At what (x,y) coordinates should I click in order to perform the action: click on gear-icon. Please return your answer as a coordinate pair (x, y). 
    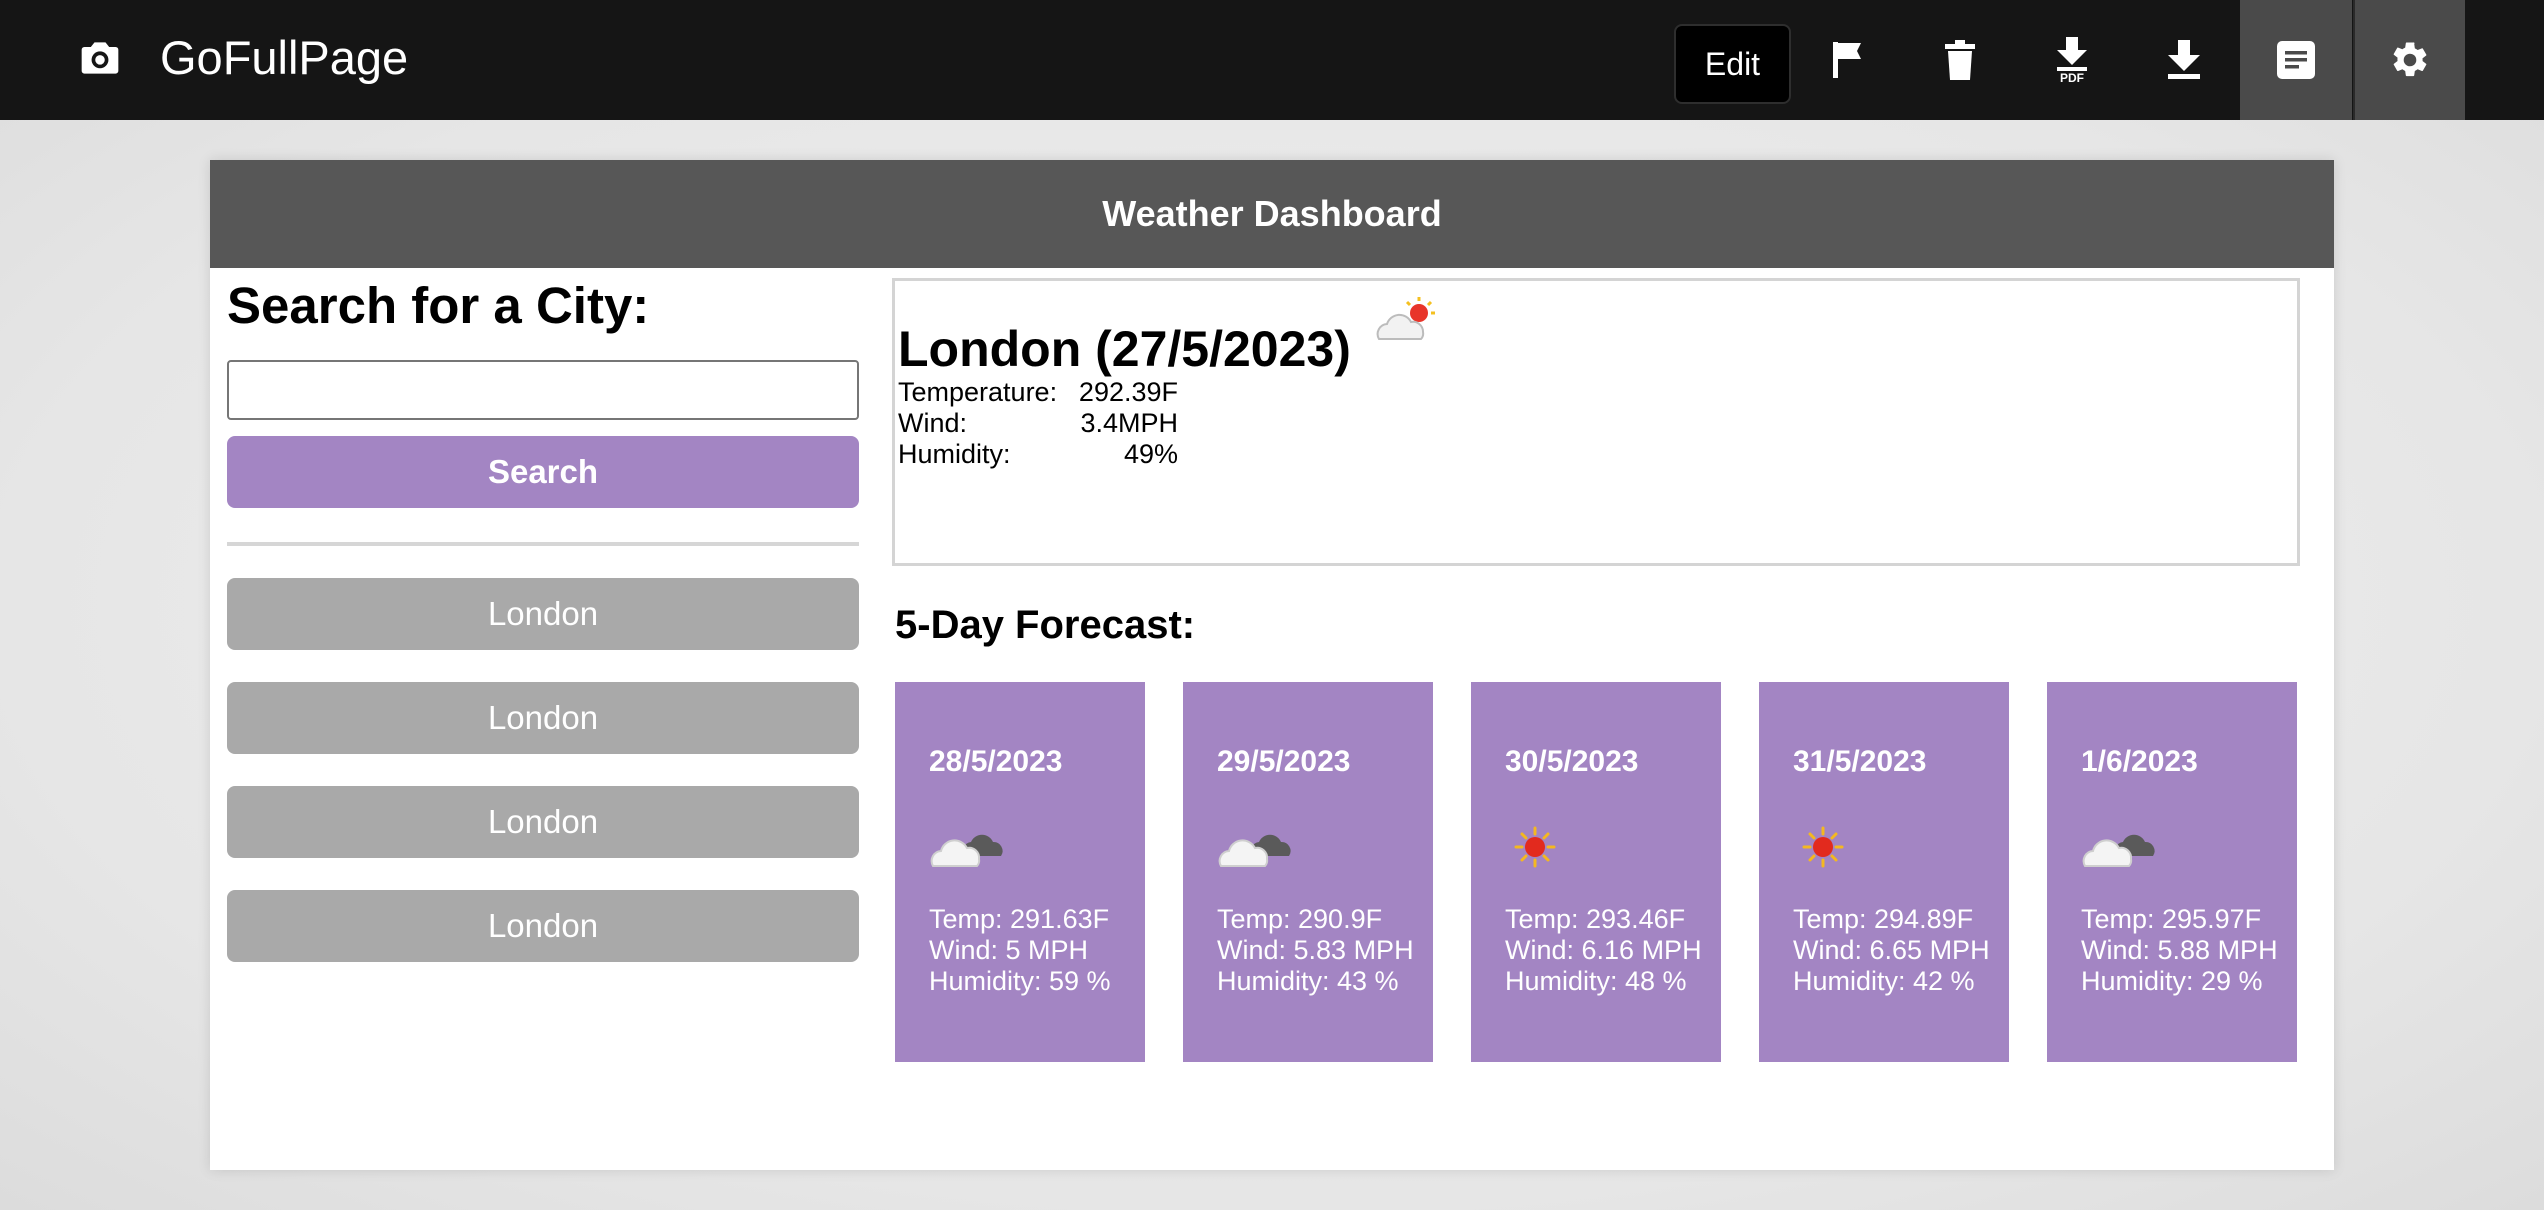
    Looking at the image, I should click on (2410, 59).